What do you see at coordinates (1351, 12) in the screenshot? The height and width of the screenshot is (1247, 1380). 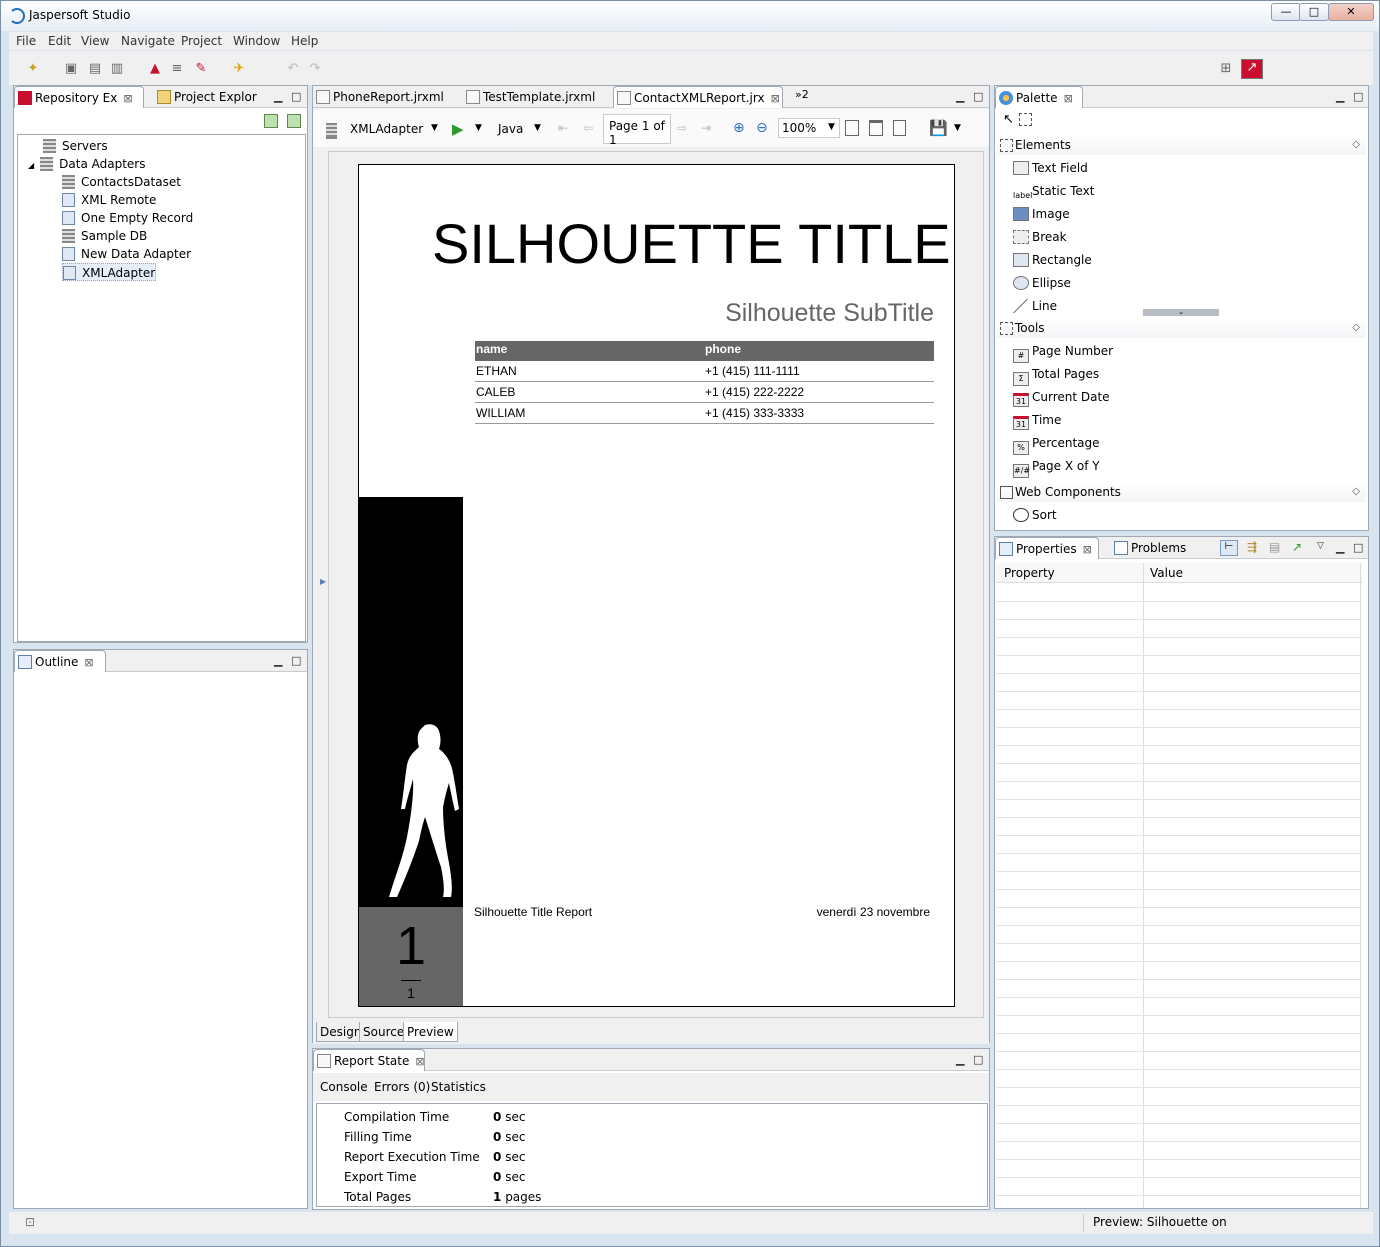 I see `close-button: ✕` at bounding box center [1351, 12].